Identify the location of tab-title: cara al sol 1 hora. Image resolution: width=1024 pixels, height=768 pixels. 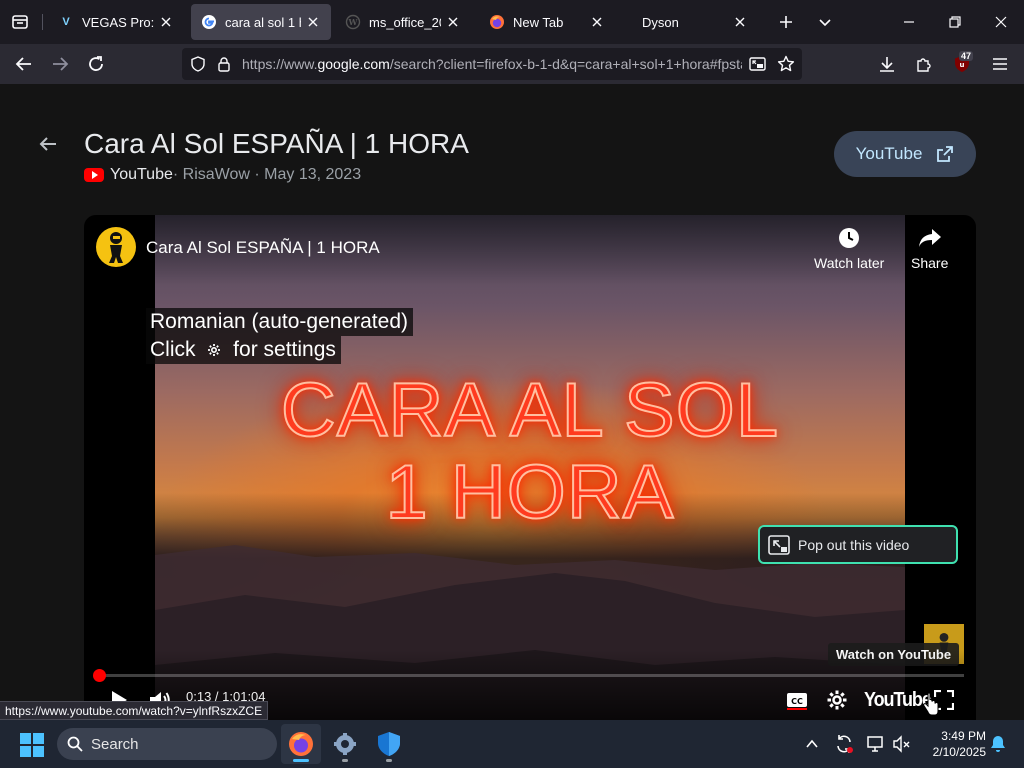
(263, 22).